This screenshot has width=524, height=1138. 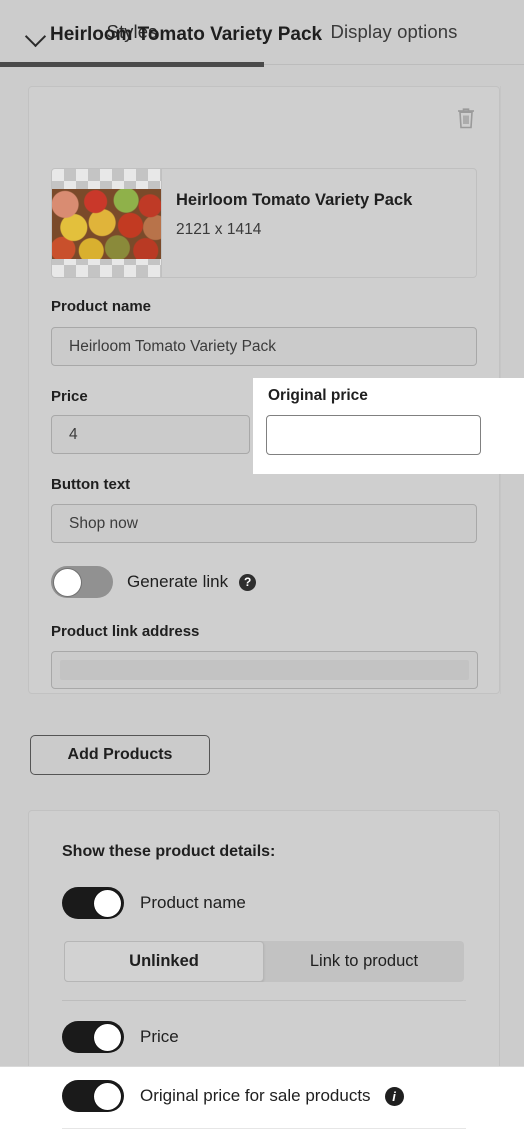 What do you see at coordinates (318, 395) in the screenshot?
I see `original-price-label: Original price` at bounding box center [318, 395].